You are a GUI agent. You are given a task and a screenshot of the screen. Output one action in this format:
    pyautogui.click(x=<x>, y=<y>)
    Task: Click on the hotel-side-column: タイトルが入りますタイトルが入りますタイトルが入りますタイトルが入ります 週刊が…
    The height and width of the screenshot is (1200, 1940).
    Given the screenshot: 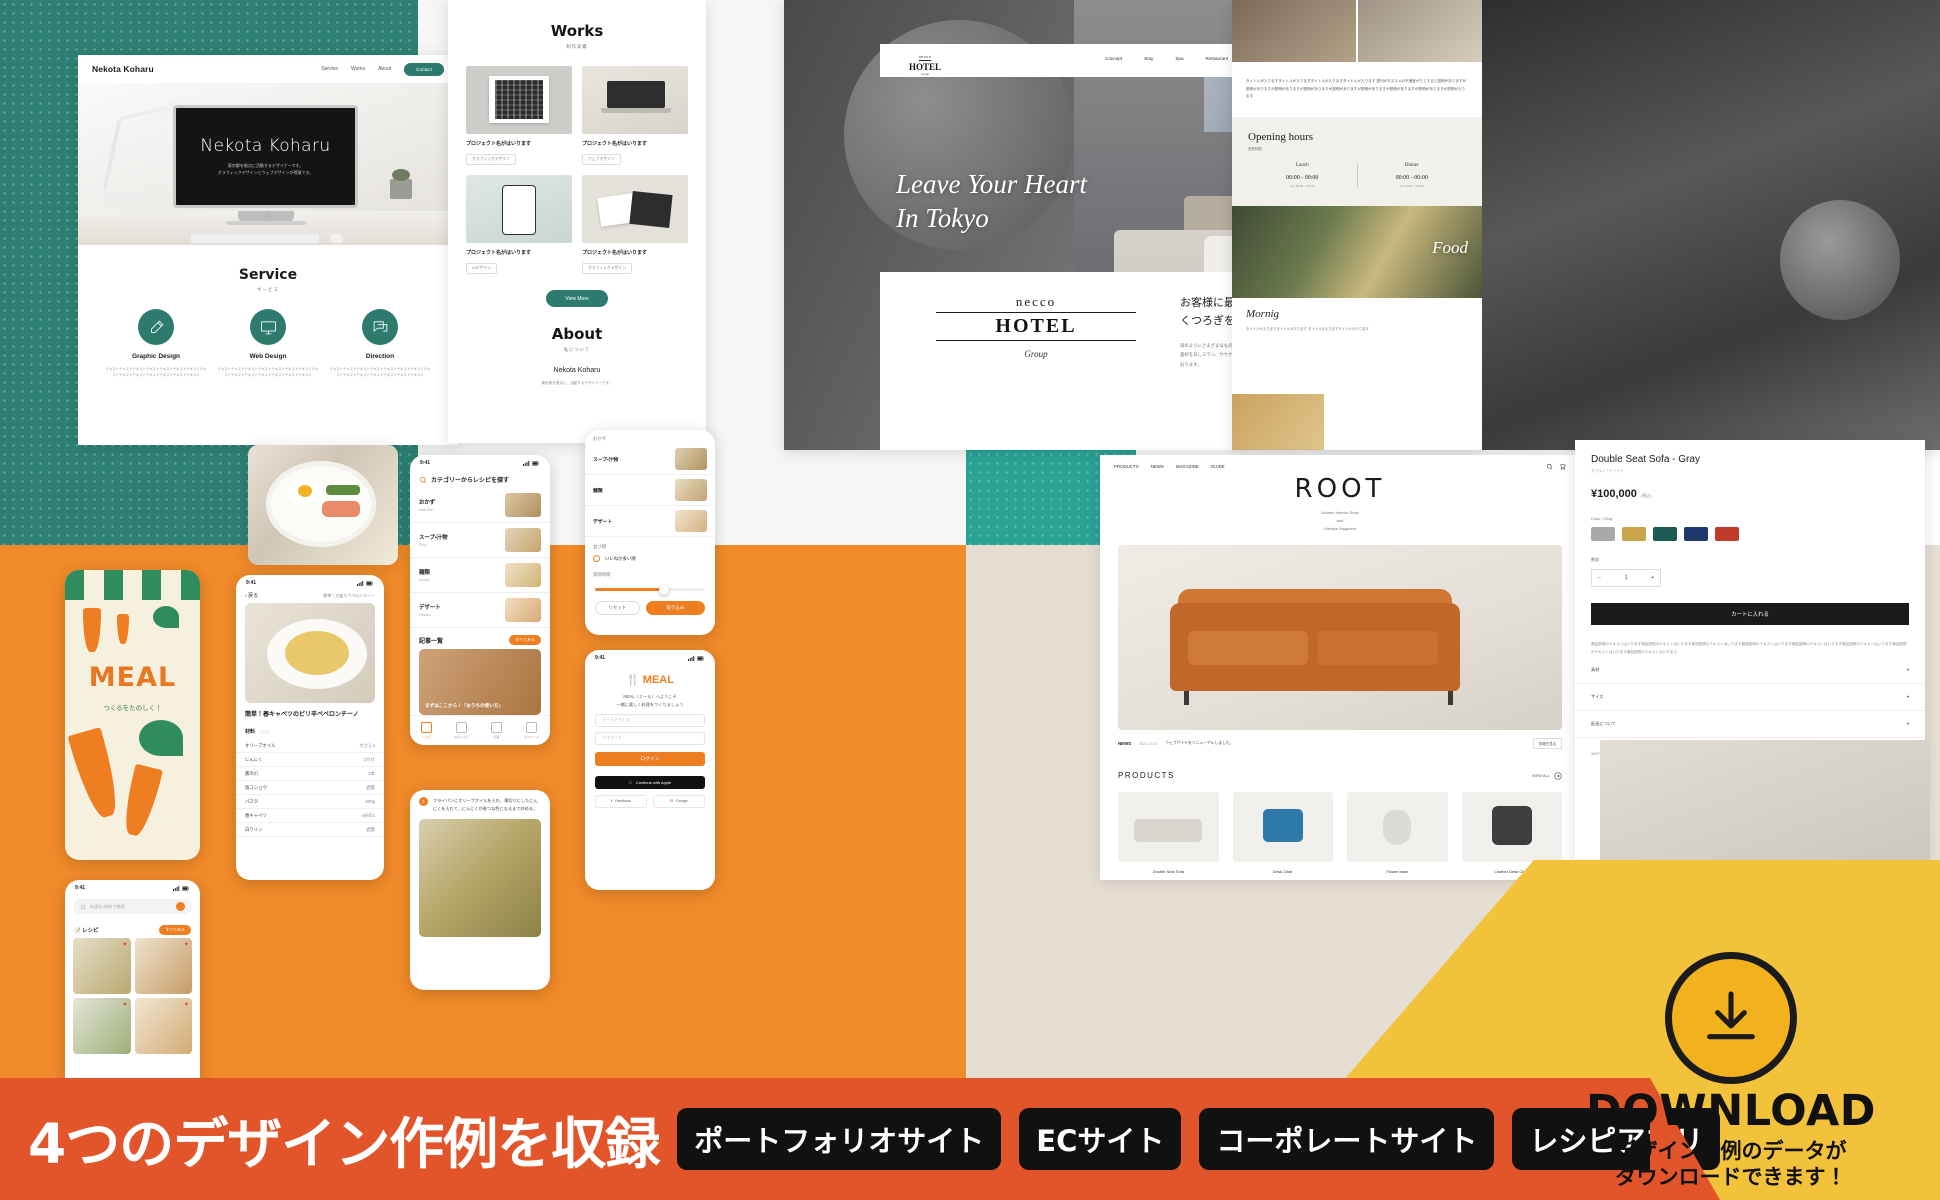 What is the action you would take?
    pyautogui.click(x=1357, y=225)
    